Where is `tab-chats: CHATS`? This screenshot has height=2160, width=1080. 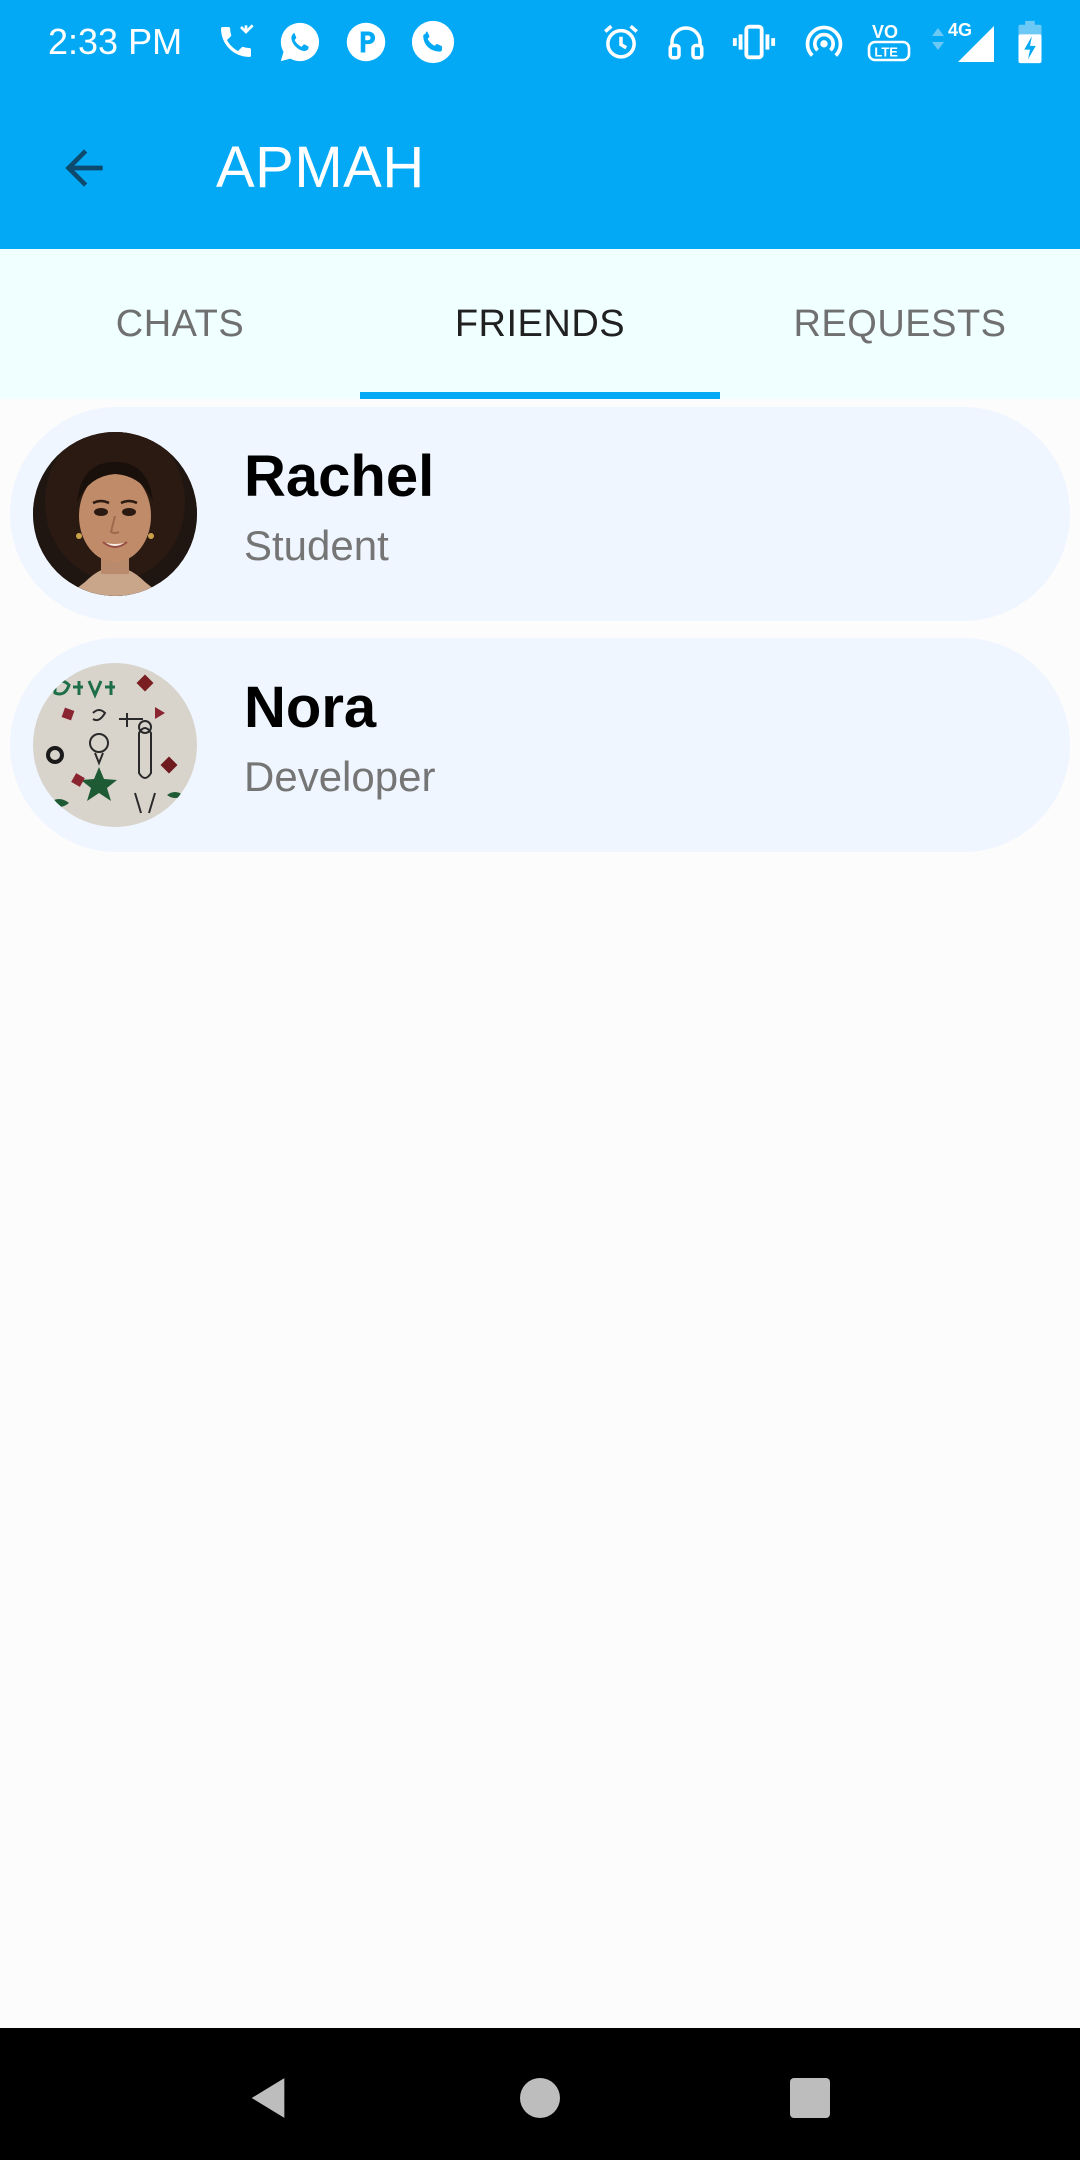 tab-chats: CHATS is located at coordinates (180, 324).